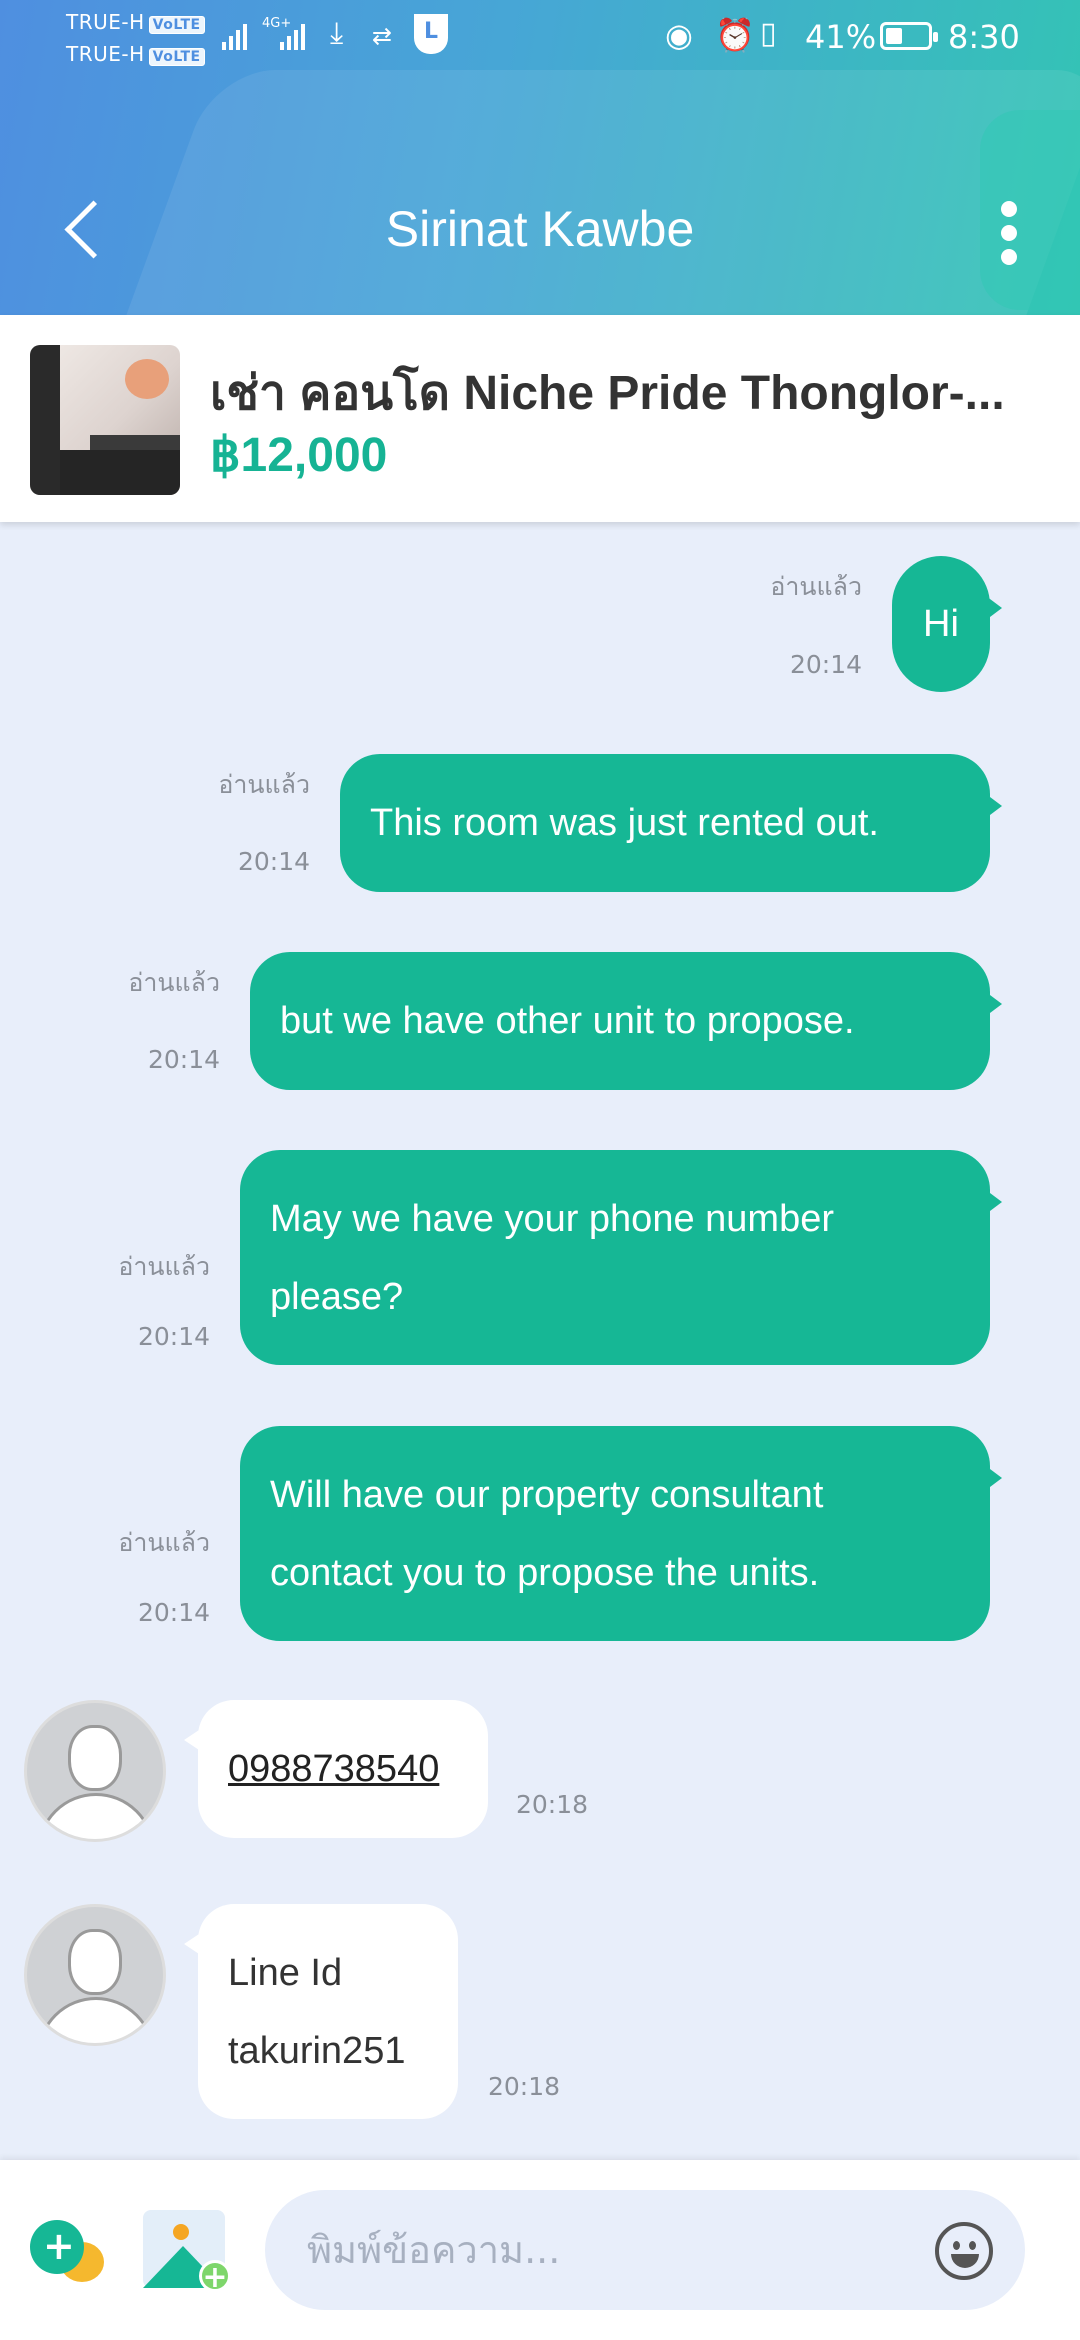 The width and height of the screenshot is (1080, 2340). Describe the element at coordinates (105, 420) in the screenshot. I see `listing-thumbnail` at that location.